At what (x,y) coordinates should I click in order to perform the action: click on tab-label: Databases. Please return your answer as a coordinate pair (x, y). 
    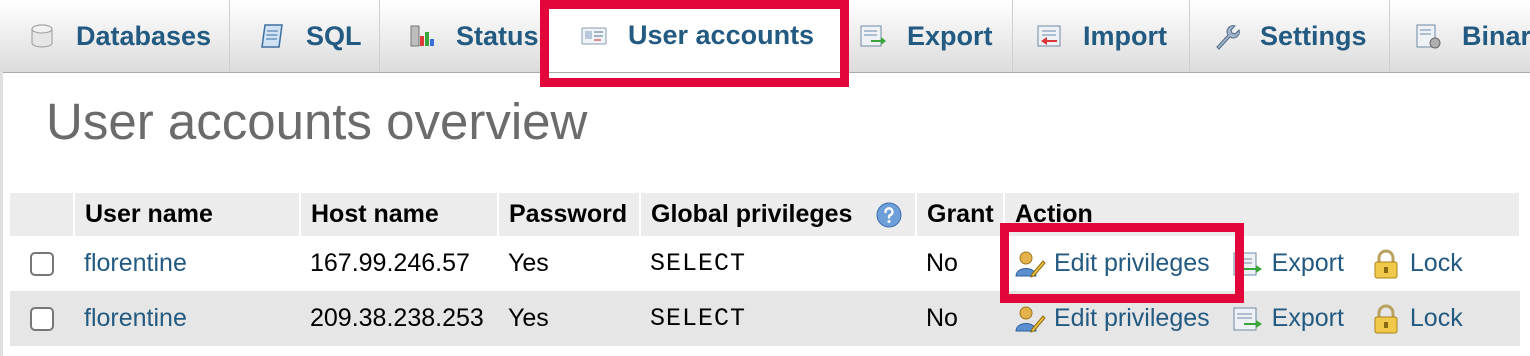
    Looking at the image, I should click on (144, 35).